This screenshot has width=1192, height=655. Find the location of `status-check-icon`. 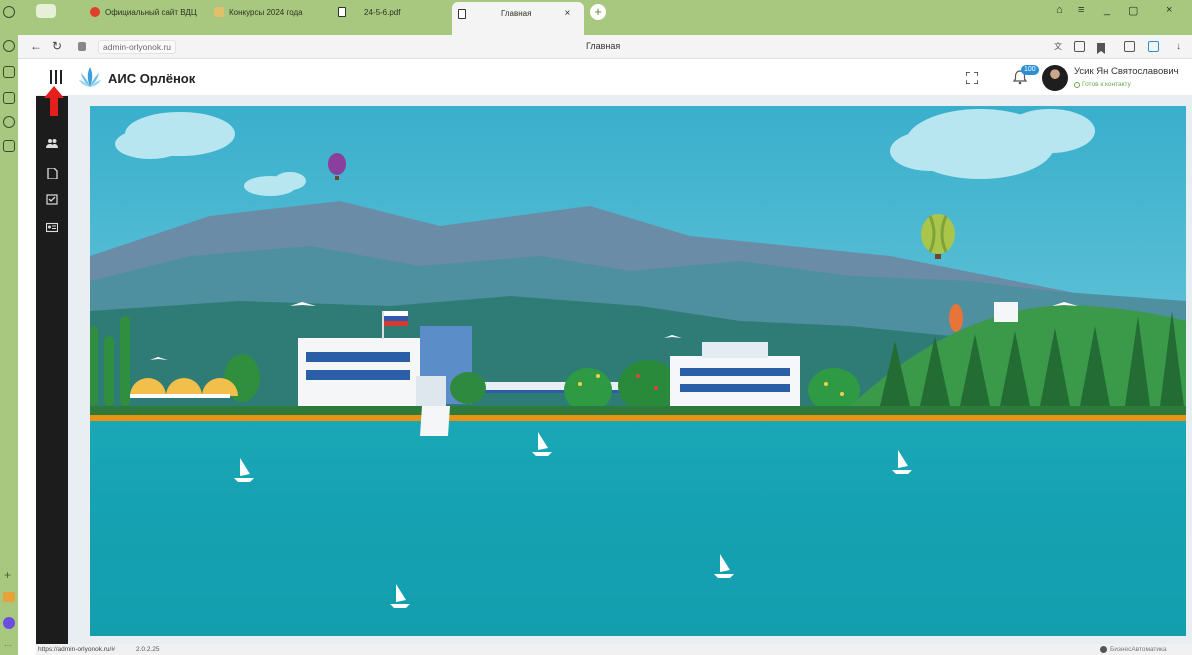

status-check-icon is located at coordinates (1077, 84).